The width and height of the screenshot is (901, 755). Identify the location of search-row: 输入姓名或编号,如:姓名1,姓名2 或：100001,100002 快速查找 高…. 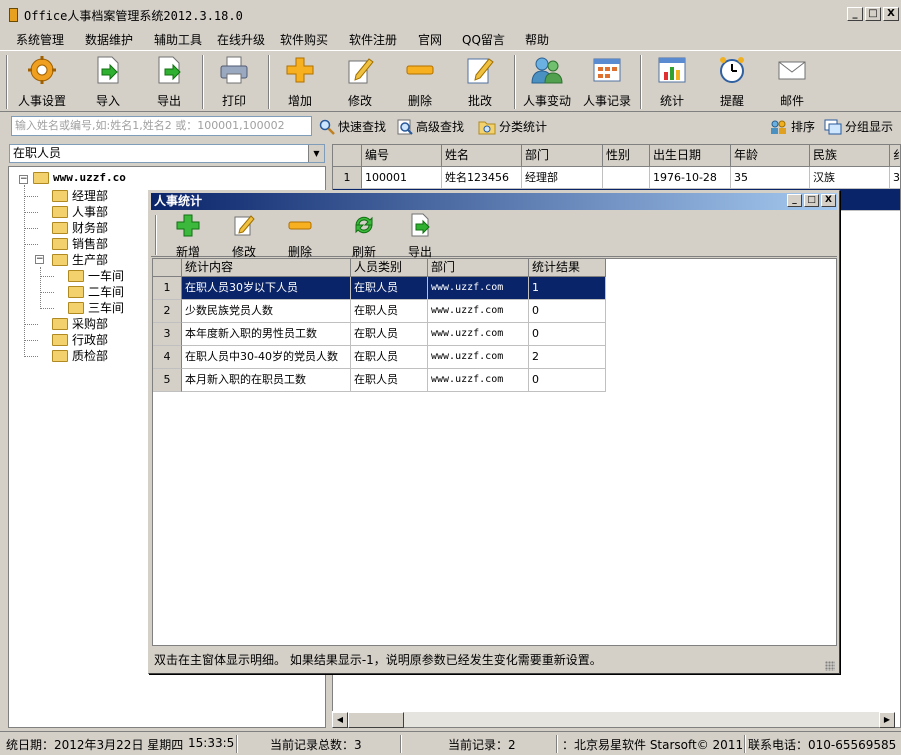
(450, 126).